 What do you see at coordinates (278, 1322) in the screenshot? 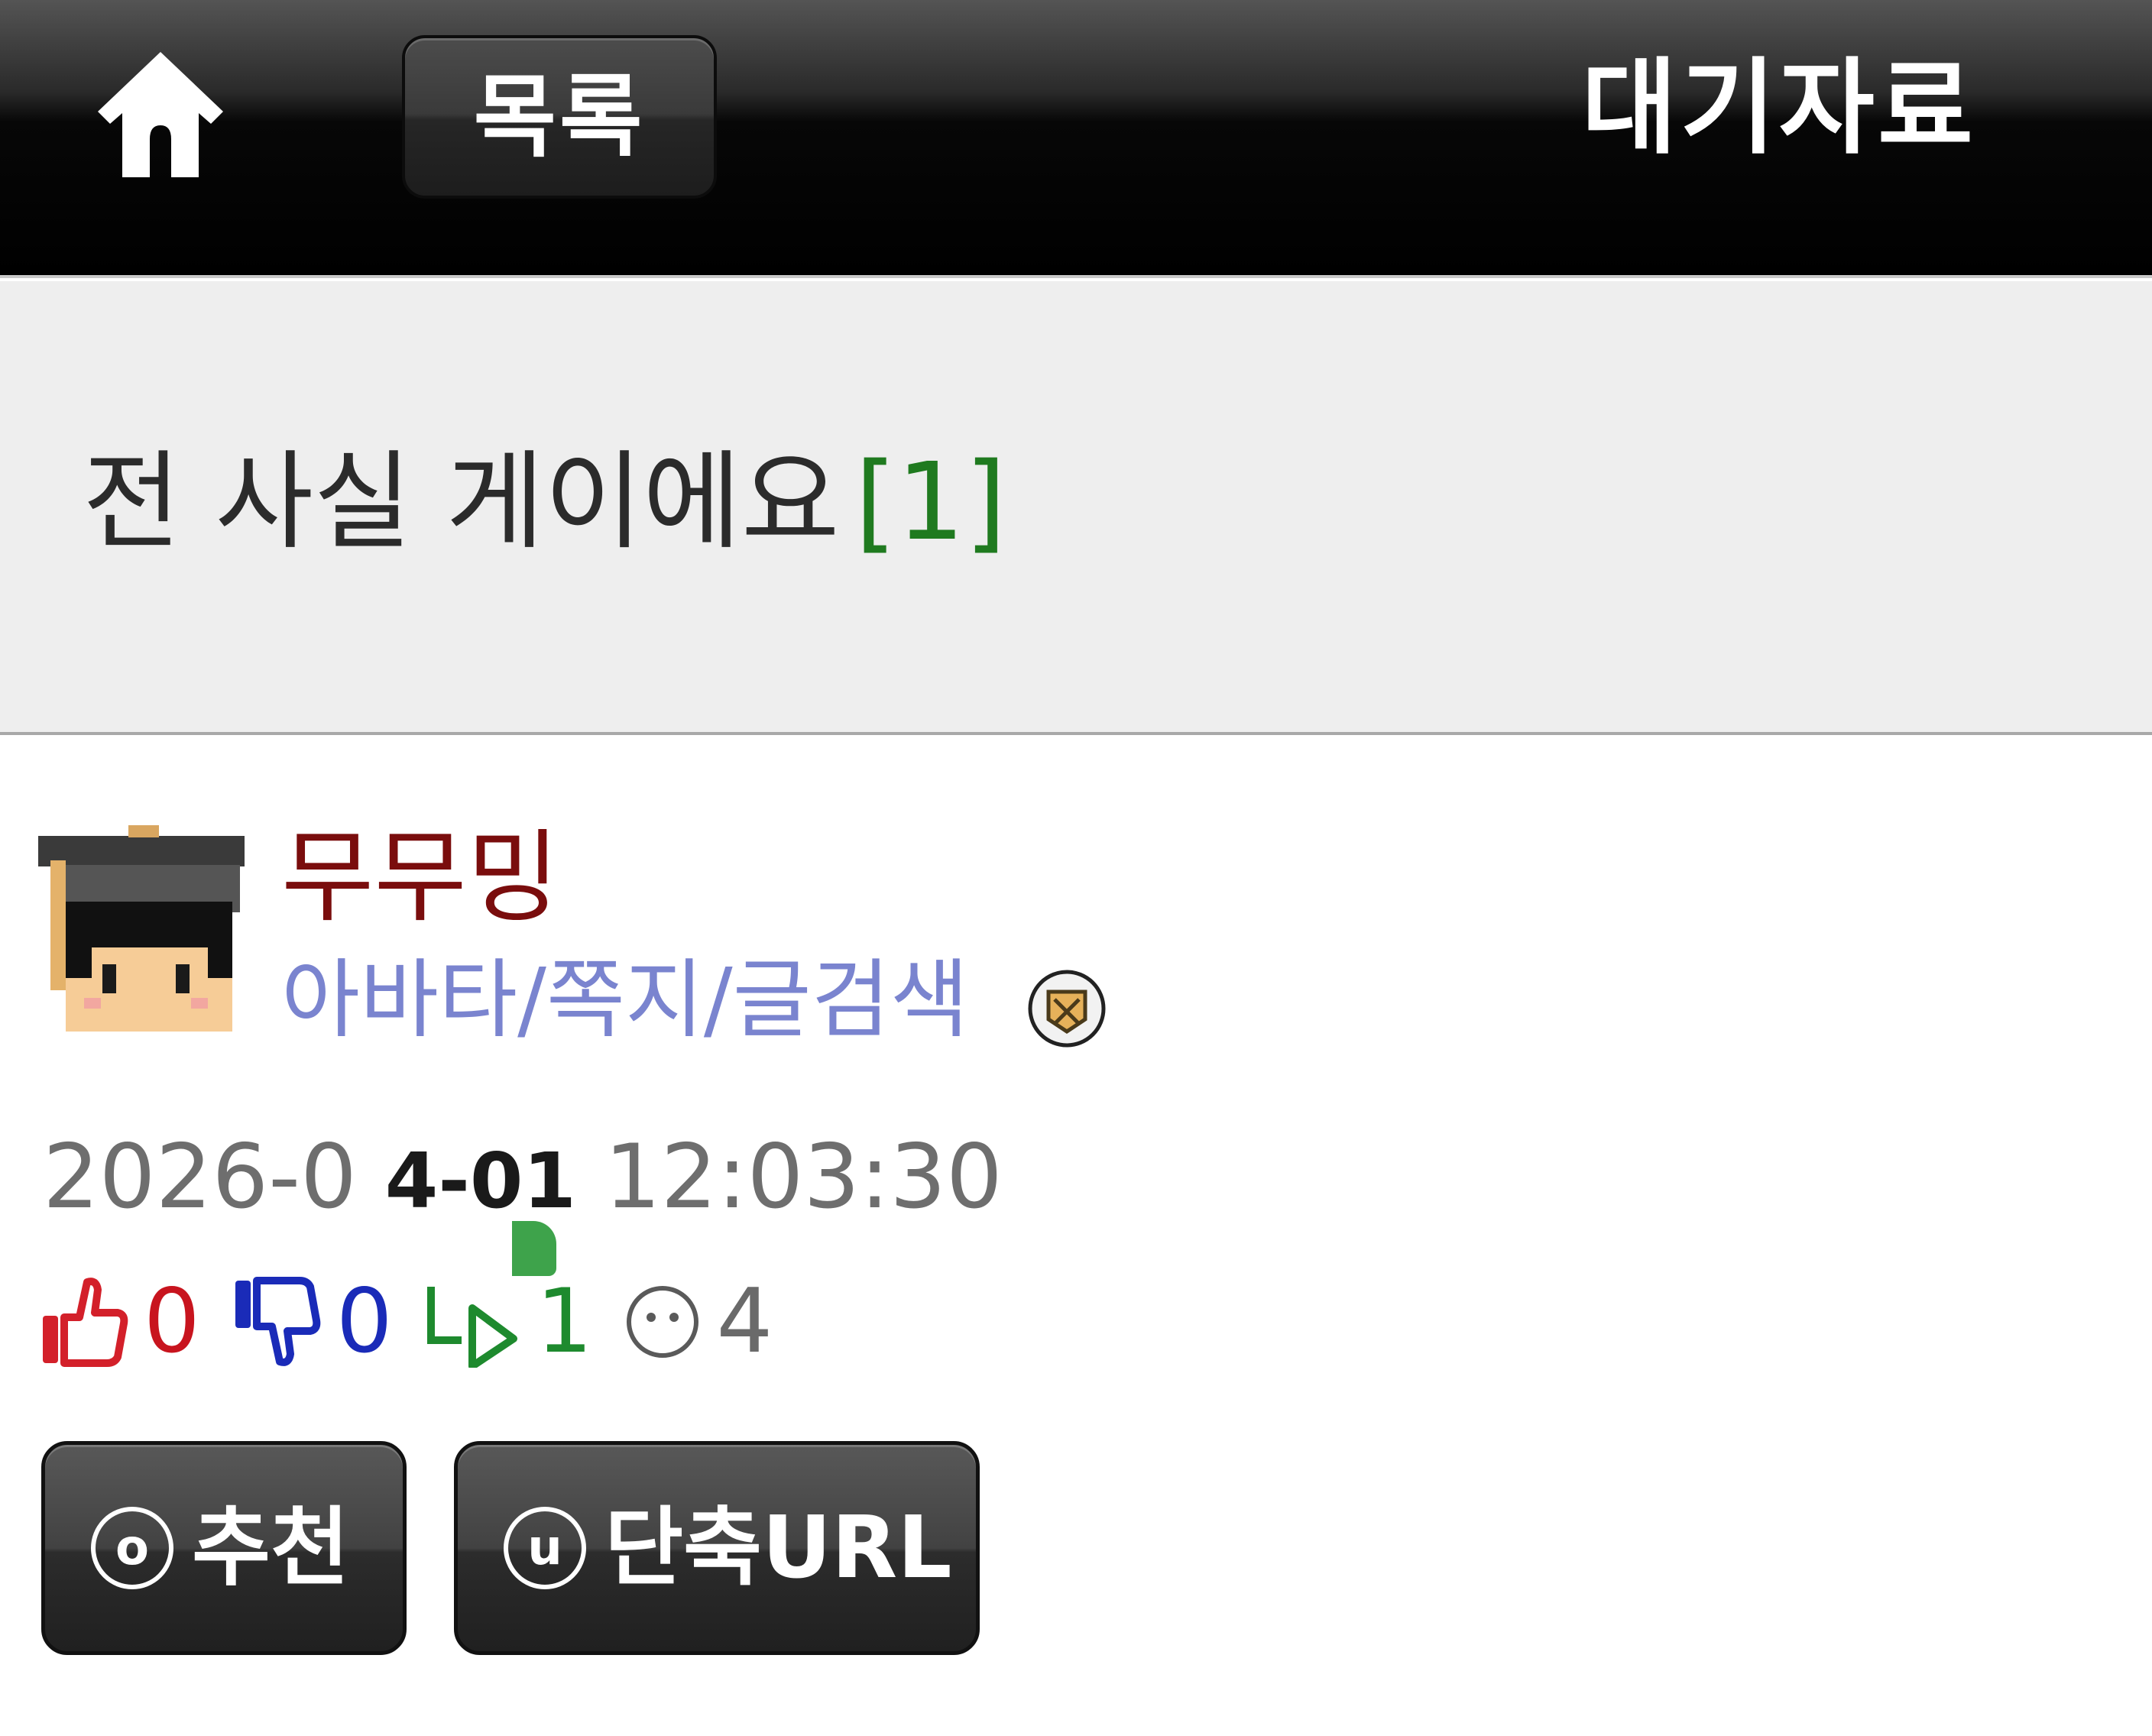
I see `thumbs-down-icon` at bounding box center [278, 1322].